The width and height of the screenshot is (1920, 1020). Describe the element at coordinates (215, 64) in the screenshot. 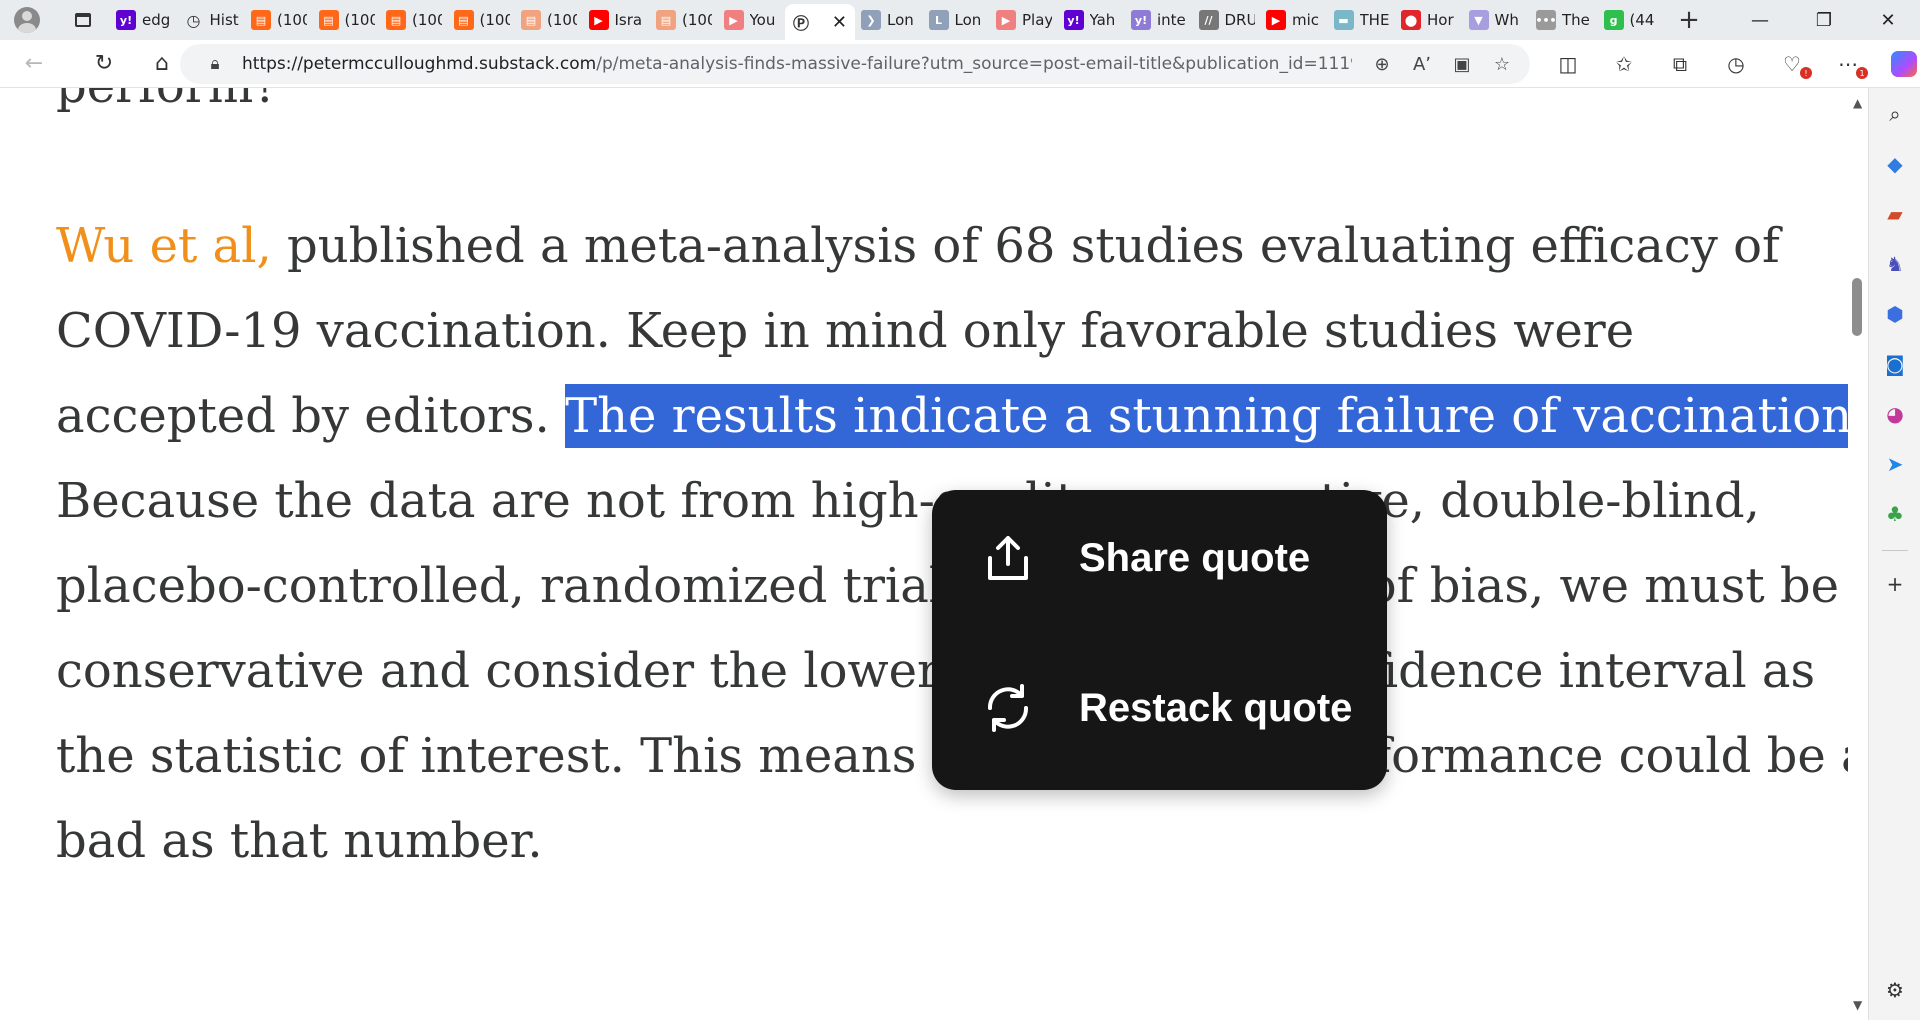

I see `lock-icon: 🔒︎` at that location.